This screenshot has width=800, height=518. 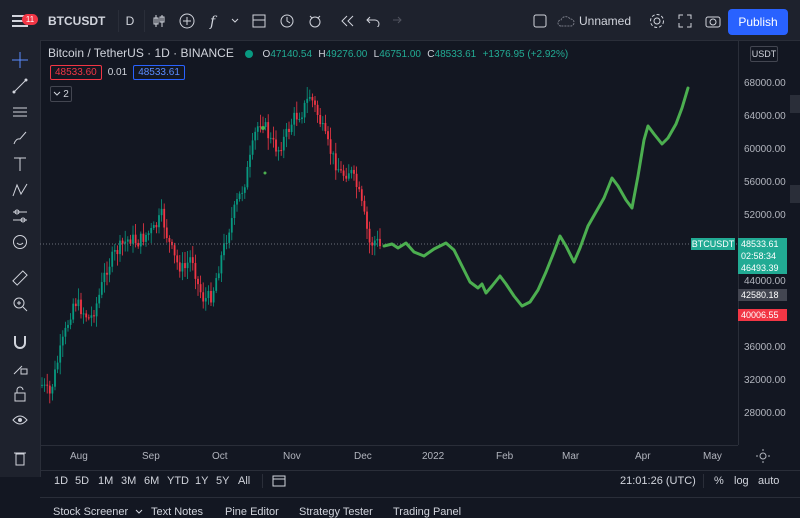 I want to click on log-scale-toggle: log, so click(x=741, y=481).